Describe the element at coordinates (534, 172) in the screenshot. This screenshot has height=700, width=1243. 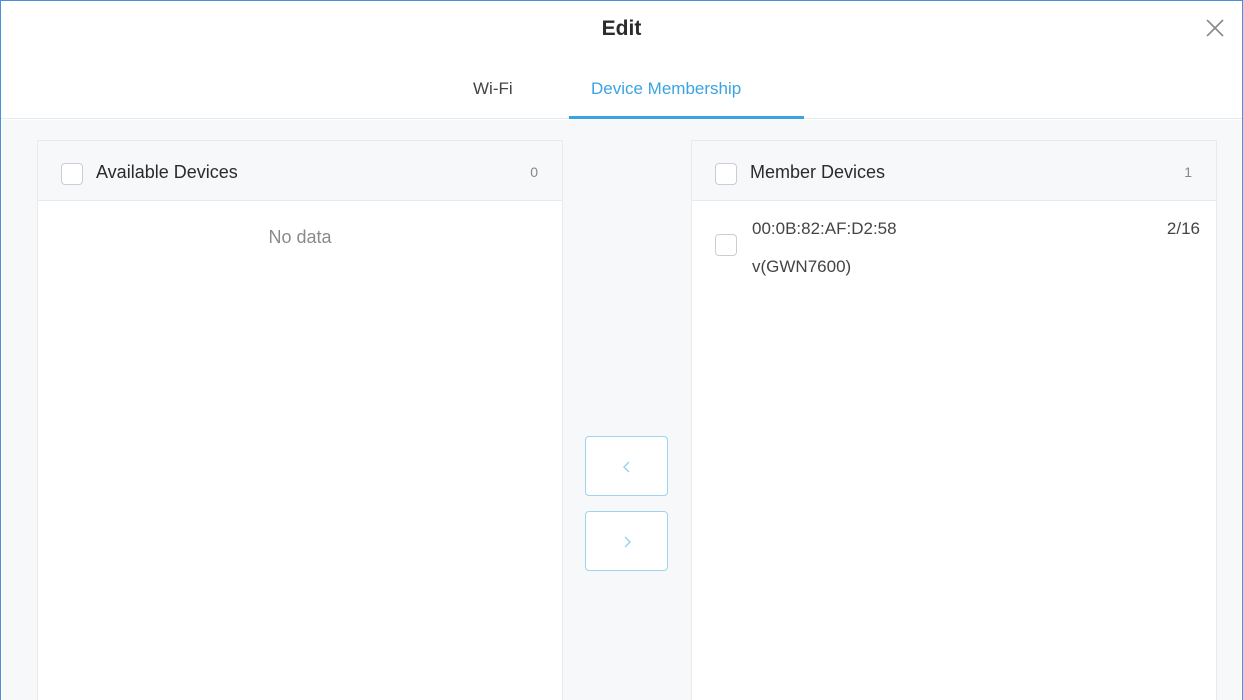
I see `available-devices-count: 0` at that location.